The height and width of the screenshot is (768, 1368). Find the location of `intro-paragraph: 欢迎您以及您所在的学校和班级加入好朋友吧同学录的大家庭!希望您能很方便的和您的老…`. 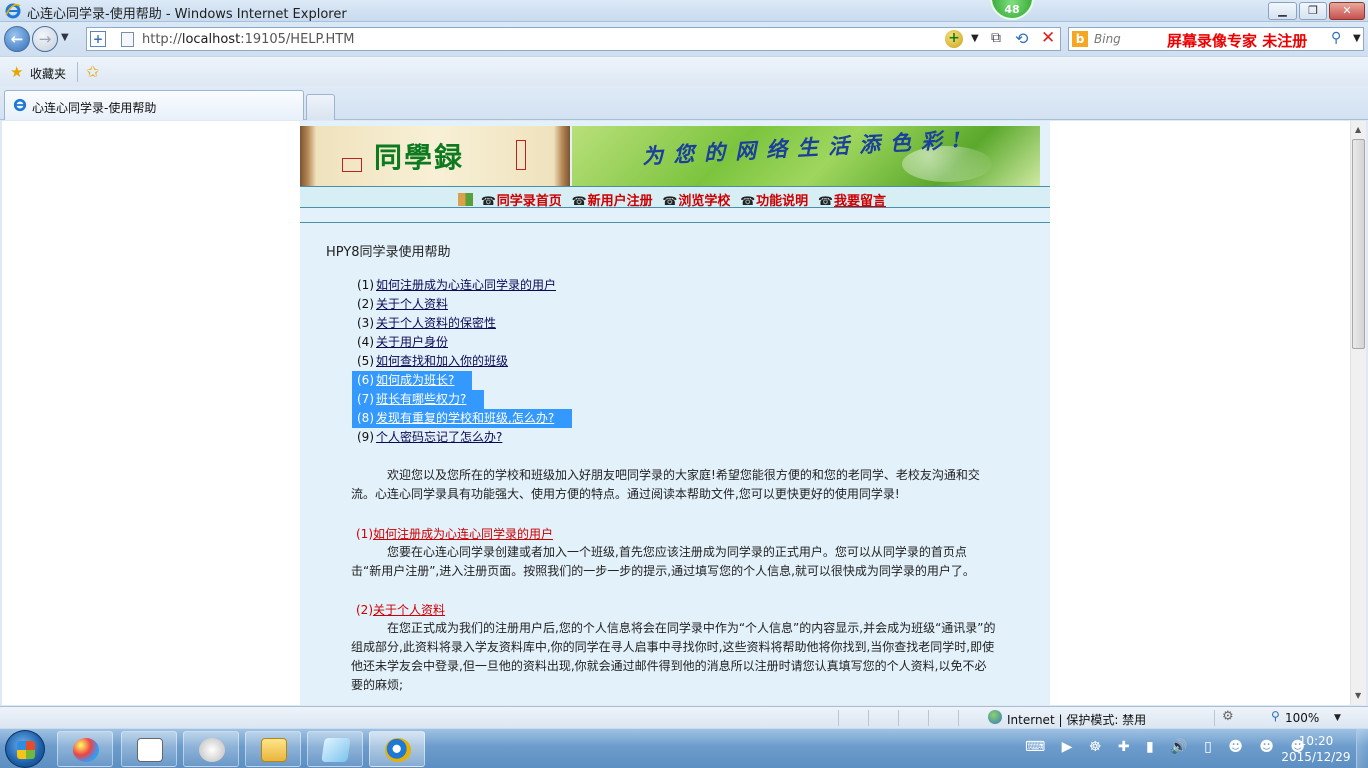

intro-paragraph: 欢迎您以及您所在的学校和班级加入好朋友吧同学录的大家庭!希望您能很方便的和您的老… is located at coordinates (665, 484).